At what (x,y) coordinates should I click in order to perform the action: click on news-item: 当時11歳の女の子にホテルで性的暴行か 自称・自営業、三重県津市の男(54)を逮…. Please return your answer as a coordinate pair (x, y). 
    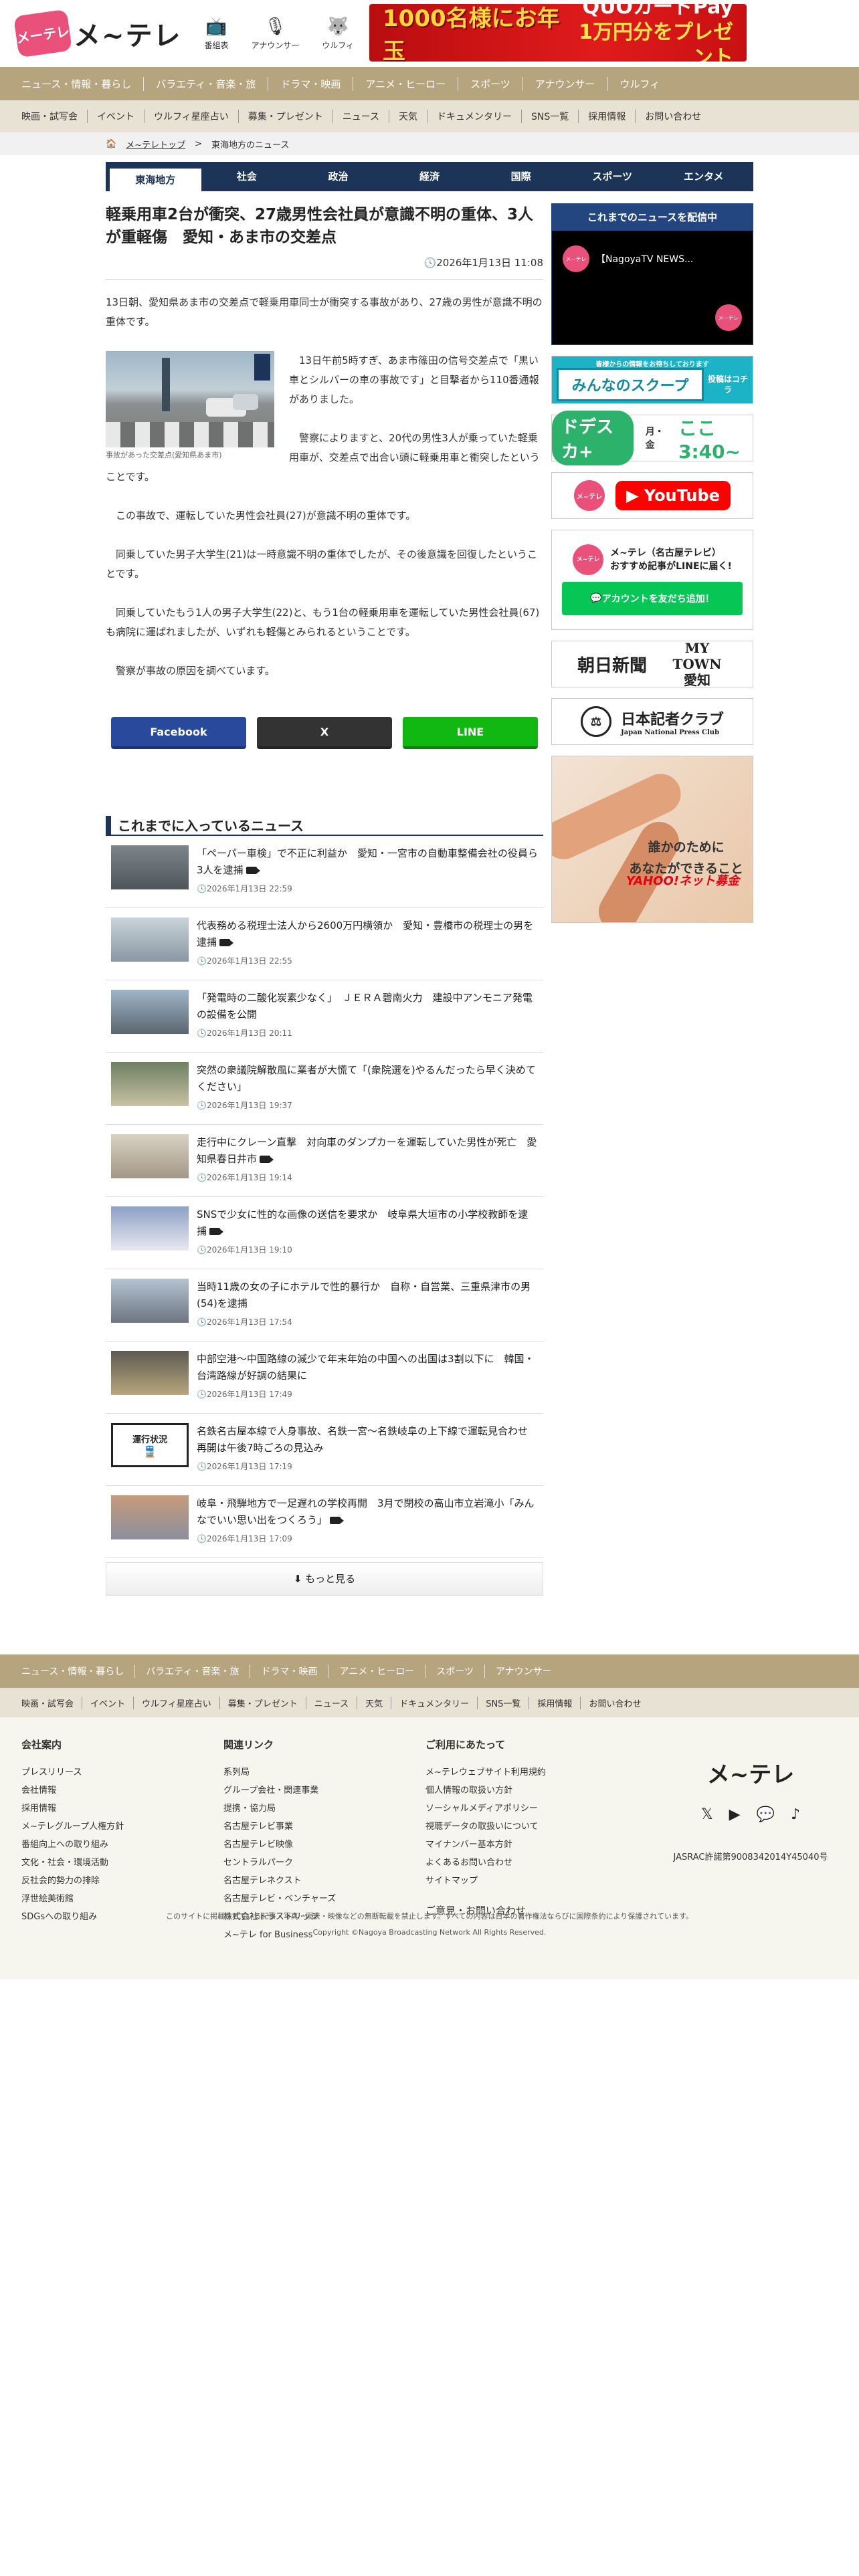
    Looking at the image, I should click on (324, 1305).